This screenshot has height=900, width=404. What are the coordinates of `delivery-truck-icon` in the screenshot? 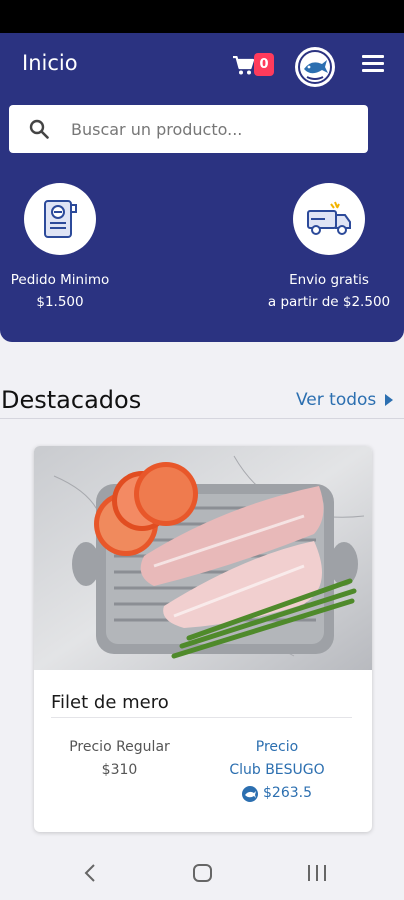 It's located at (329, 218).